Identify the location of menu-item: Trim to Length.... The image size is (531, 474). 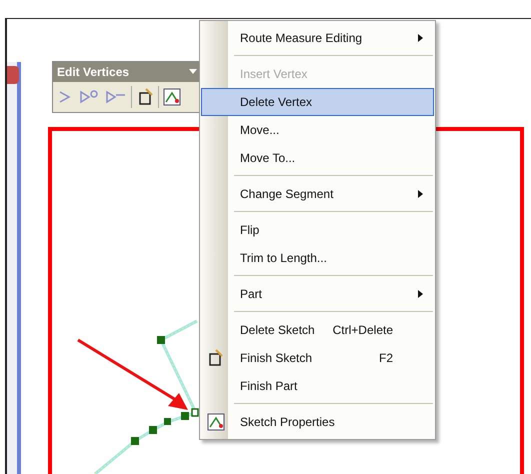
(317, 258).